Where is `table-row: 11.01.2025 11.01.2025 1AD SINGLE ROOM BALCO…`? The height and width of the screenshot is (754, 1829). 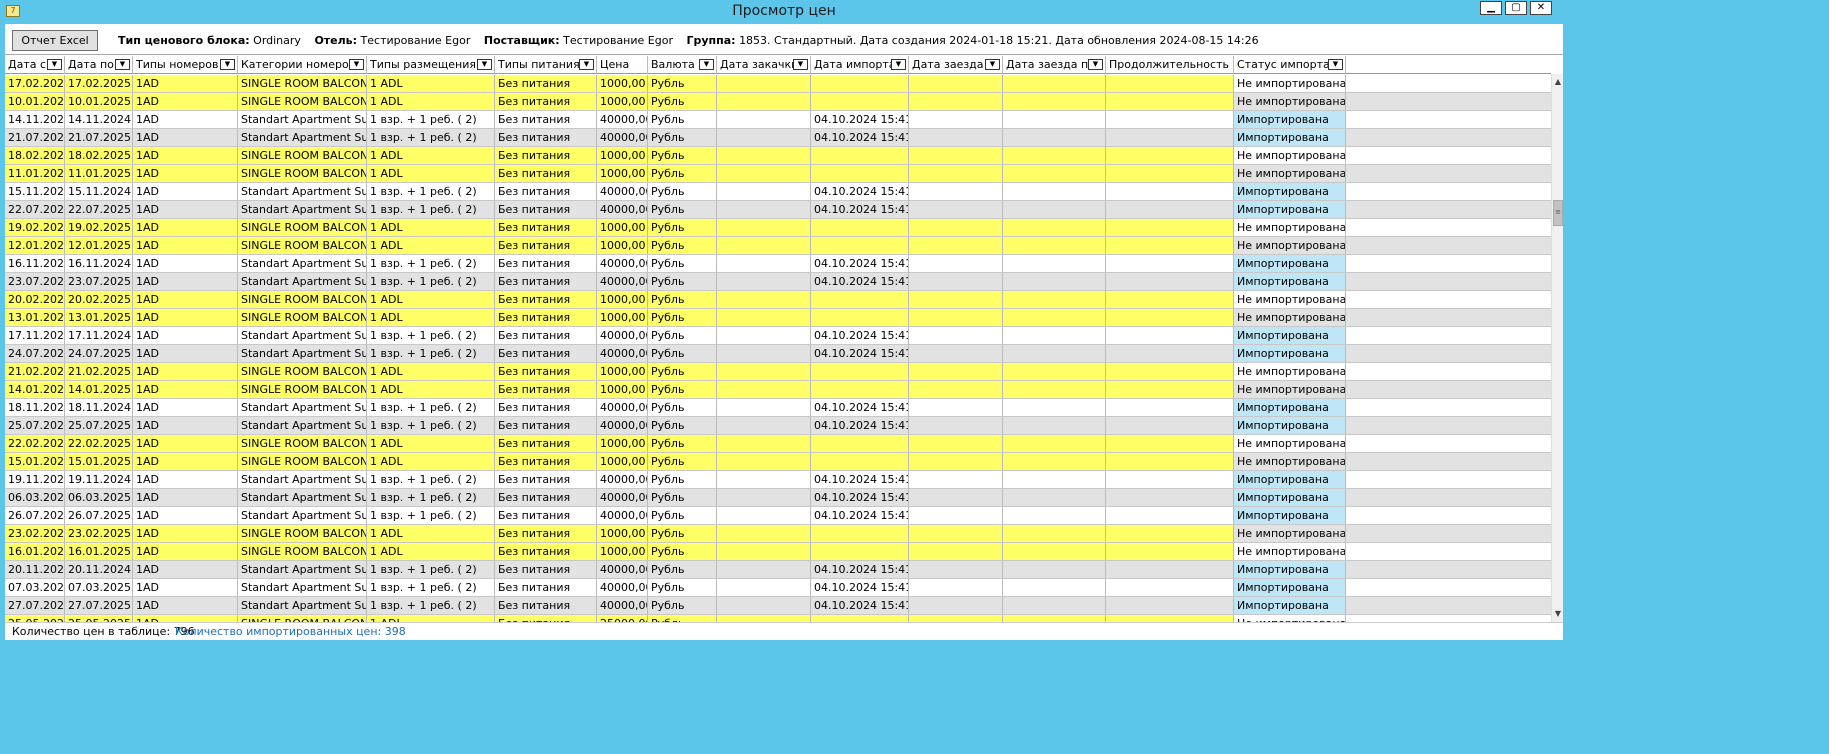
table-row: 11.01.2025 11.01.2025 1AD SINGLE ROOM BALCO… is located at coordinates (778, 174).